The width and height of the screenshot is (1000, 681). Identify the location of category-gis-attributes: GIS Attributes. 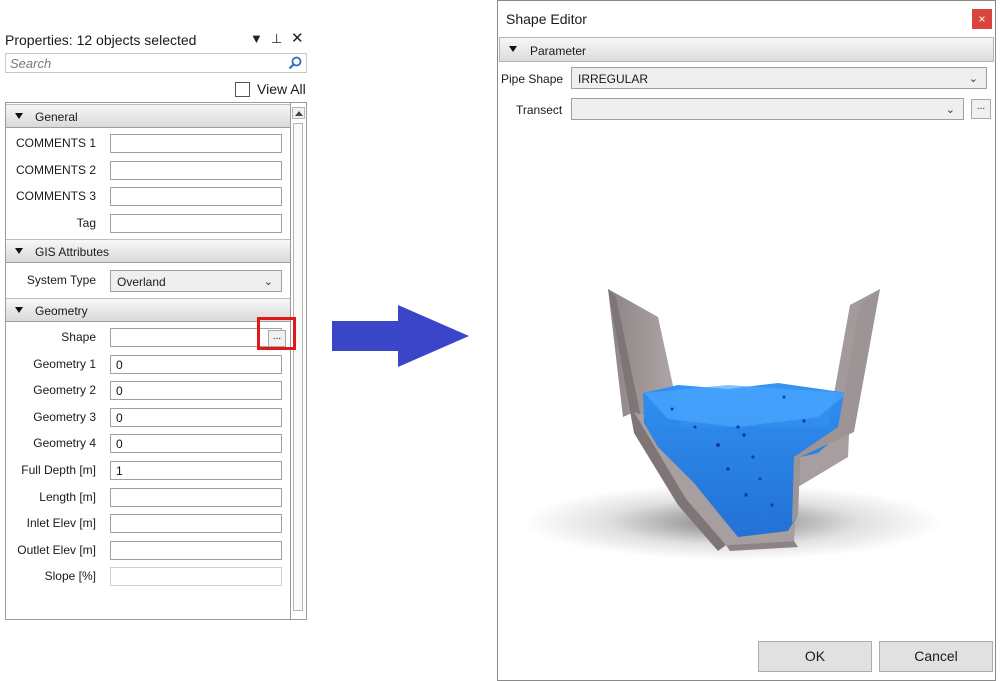
(148, 251).